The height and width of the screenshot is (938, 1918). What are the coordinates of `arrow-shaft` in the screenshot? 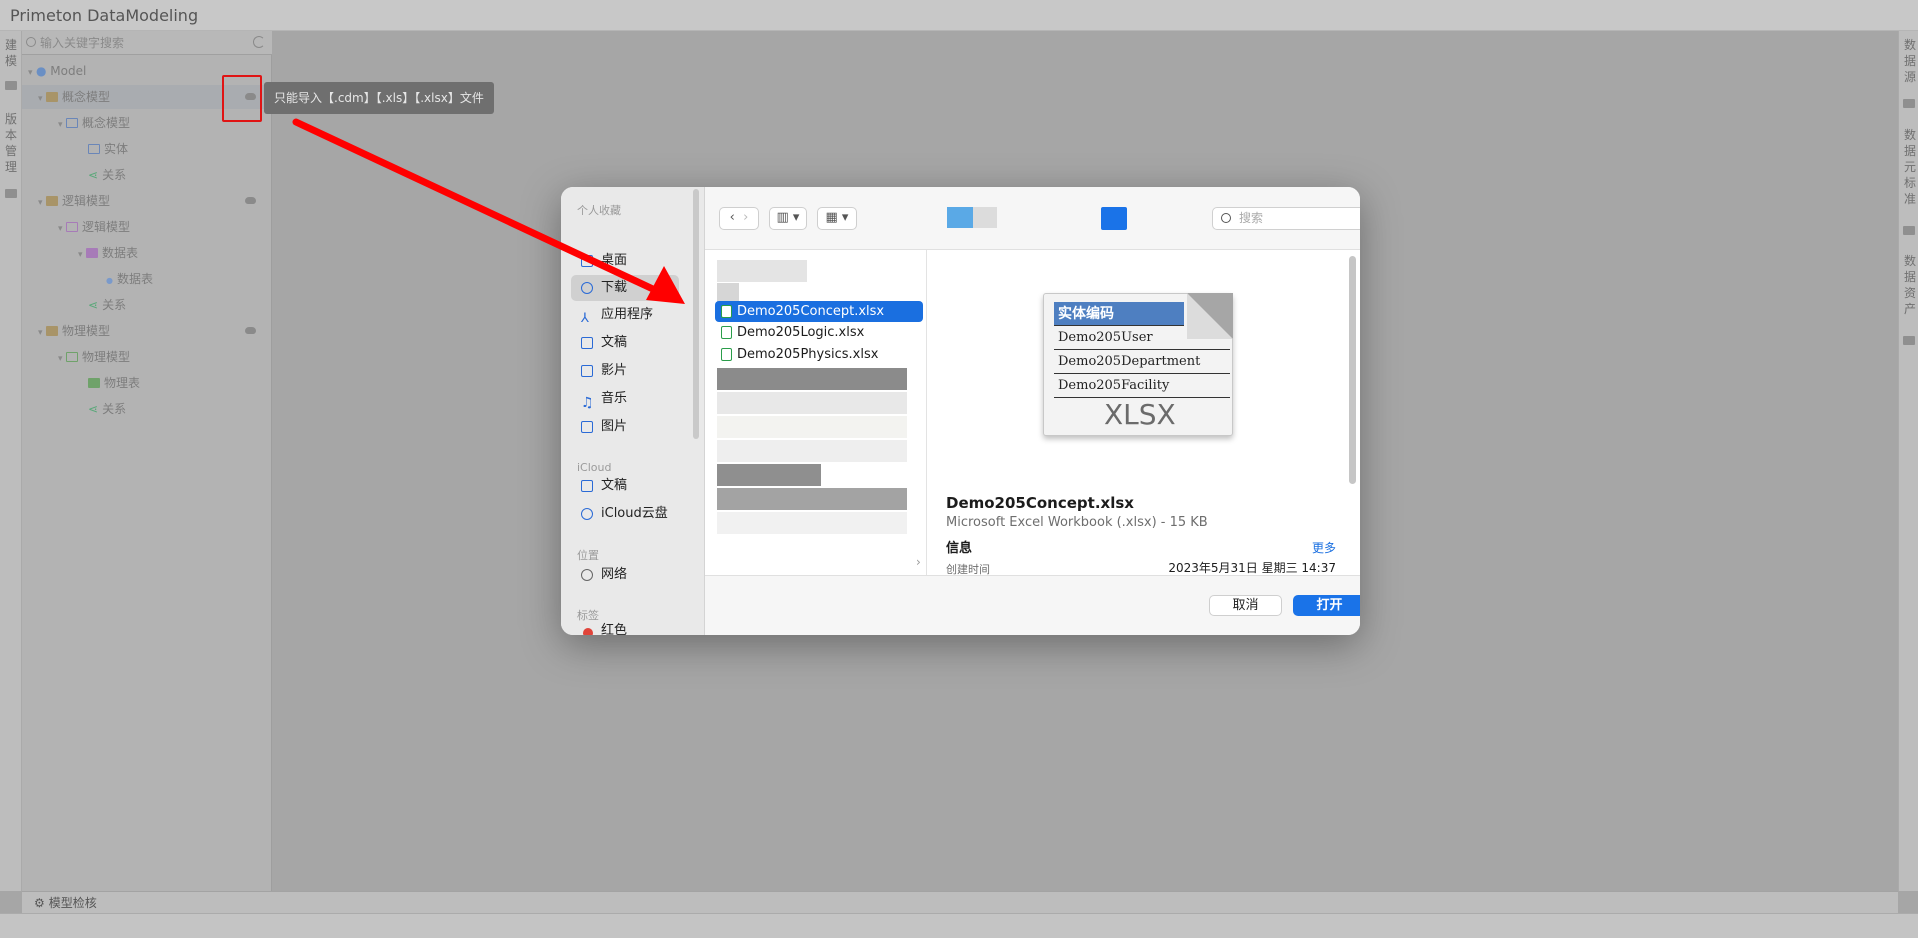 It's located at (475, 206).